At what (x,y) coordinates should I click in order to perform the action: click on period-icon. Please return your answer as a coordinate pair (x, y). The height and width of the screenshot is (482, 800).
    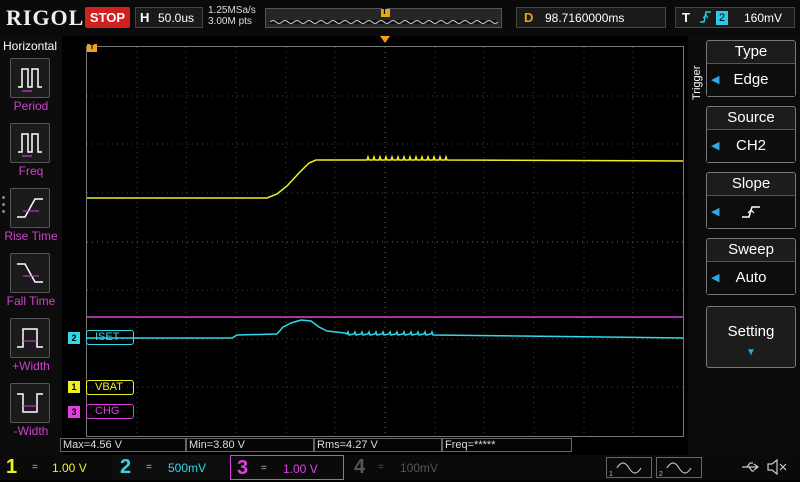
    Looking at the image, I should click on (30, 80).